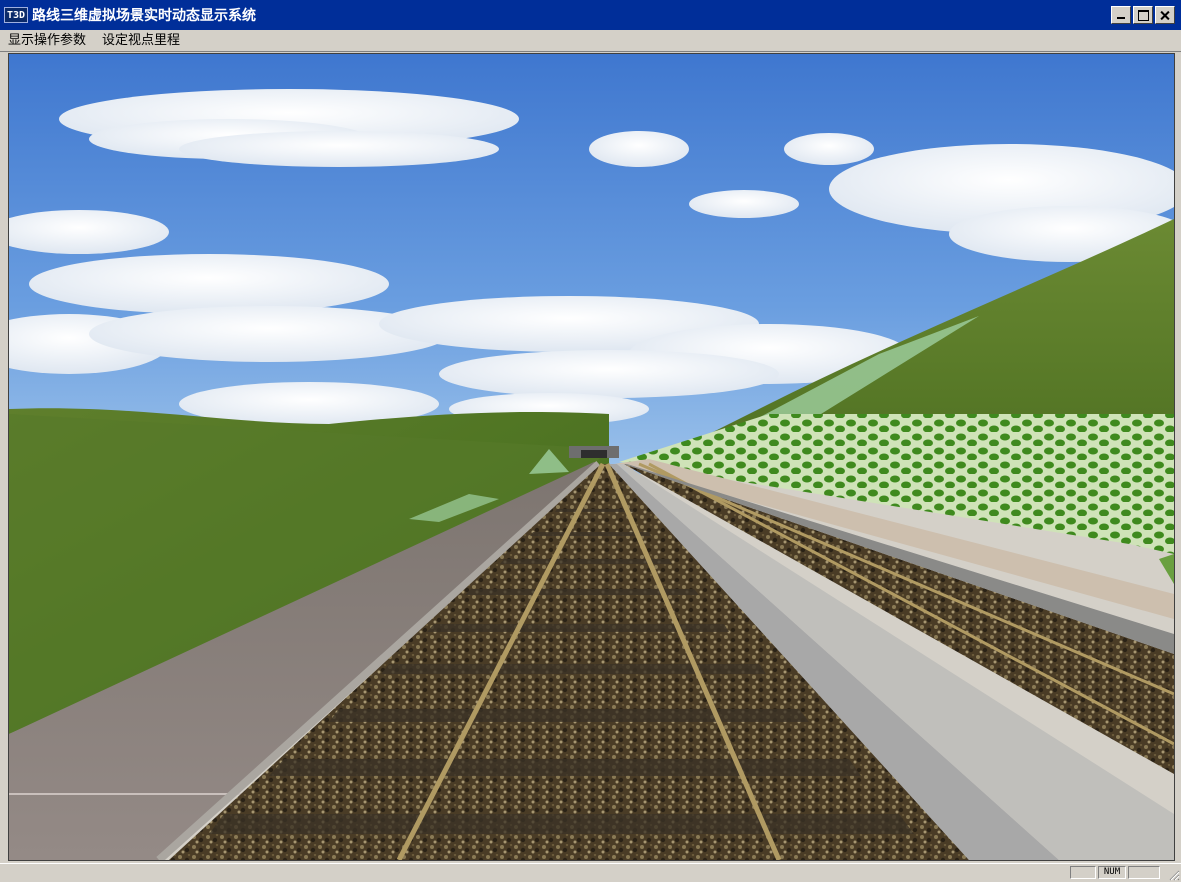 The height and width of the screenshot is (882, 1181). Describe the element at coordinates (1144, 872) in the screenshot. I see `status-pane-scroll` at that location.